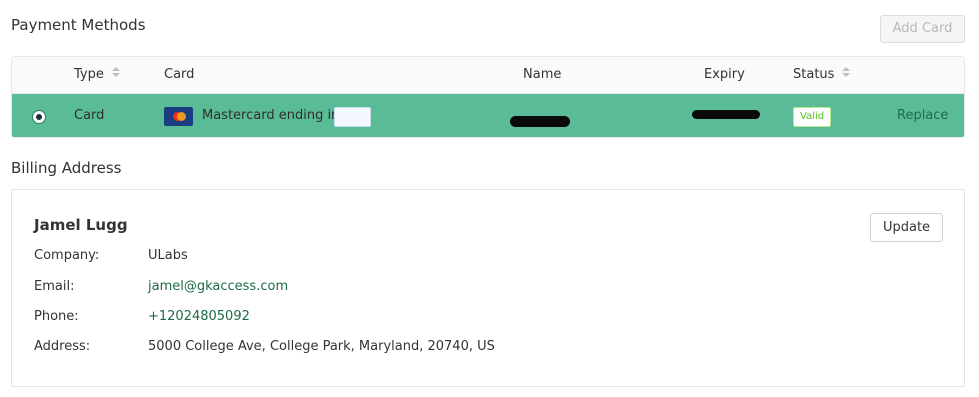 The image size is (979, 397). I want to click on update-address-button: Update, so click(906, 227).